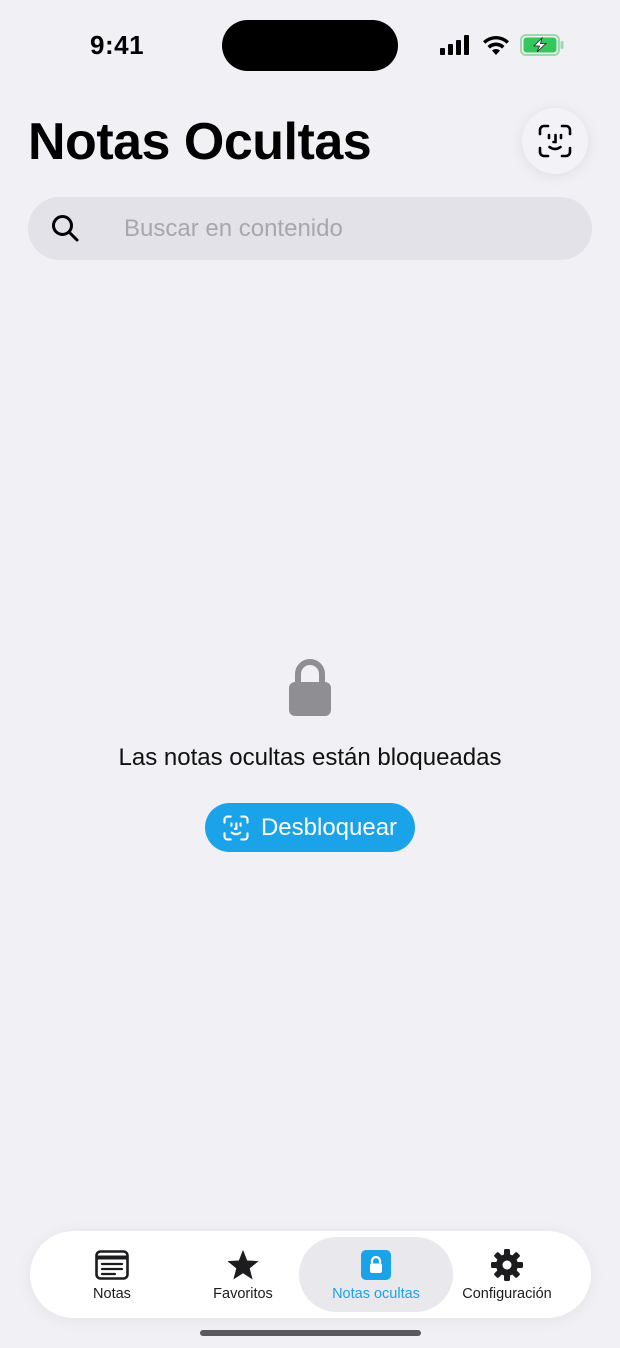 The image size is (620, 1348). Describe the element at coordinates (243, 1293) in the screenshot. I see `tab-label: Favoritos` at that location.